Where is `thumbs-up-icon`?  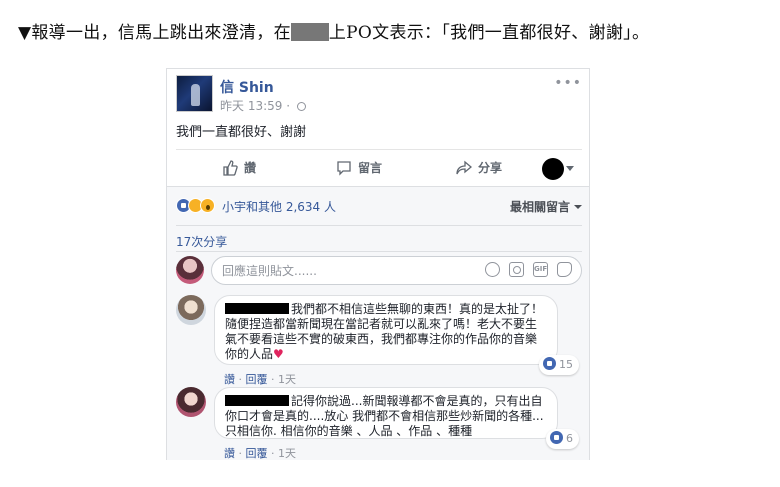 thumbs-up-icon is located at coordinates (230, 168).